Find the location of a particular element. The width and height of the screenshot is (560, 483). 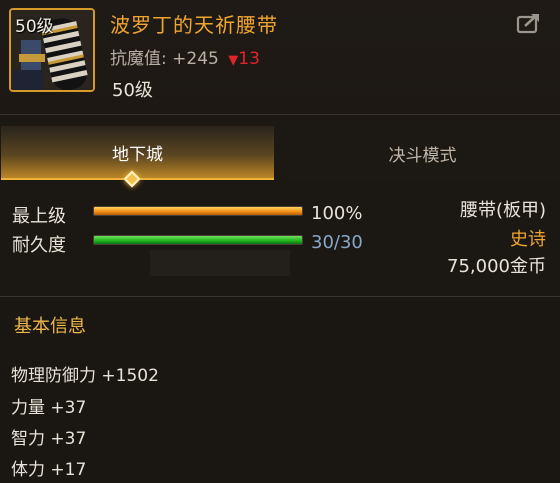

item-level: 50级 is located at coordinates (132, 90).